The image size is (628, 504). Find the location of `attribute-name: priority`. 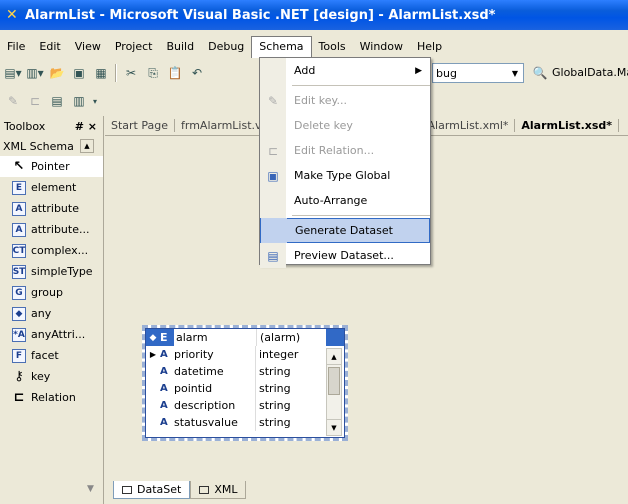

attribute-name: priority is located at coordinates (215, 354).